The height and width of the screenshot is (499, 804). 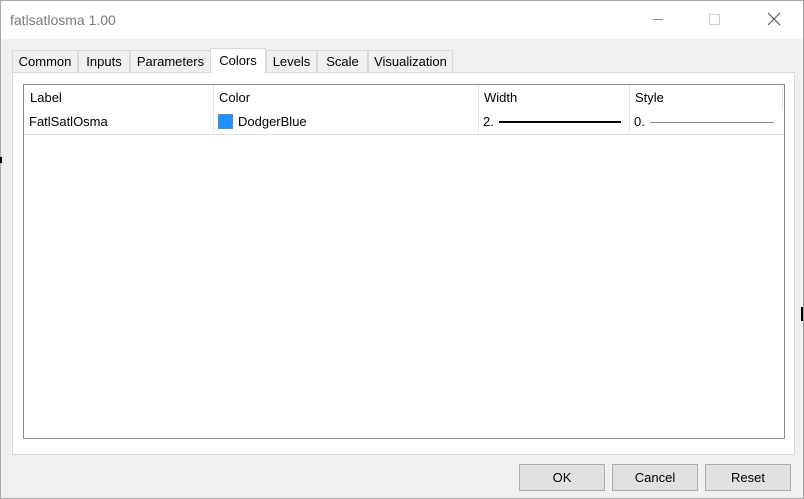 What do you see at coordinates (562, 477) in the screenshot?
I see `ok-button: OK` at bounding box center [562, 477].